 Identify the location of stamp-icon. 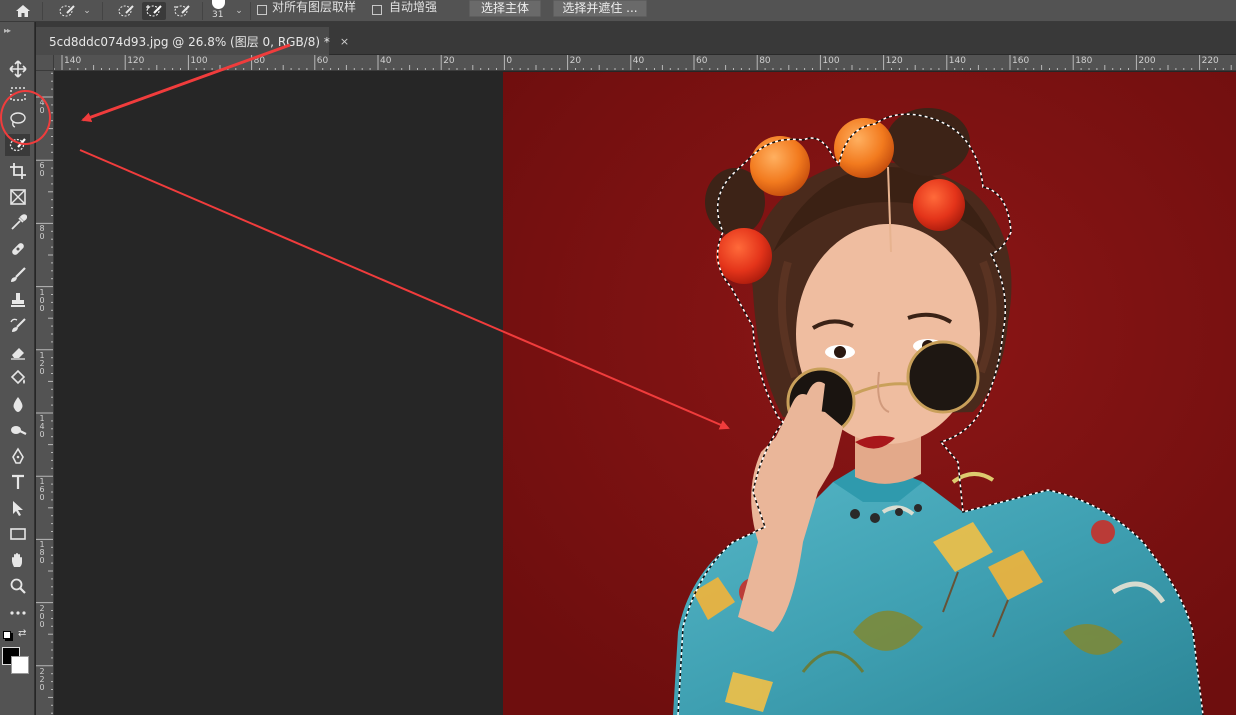
(17, 300).